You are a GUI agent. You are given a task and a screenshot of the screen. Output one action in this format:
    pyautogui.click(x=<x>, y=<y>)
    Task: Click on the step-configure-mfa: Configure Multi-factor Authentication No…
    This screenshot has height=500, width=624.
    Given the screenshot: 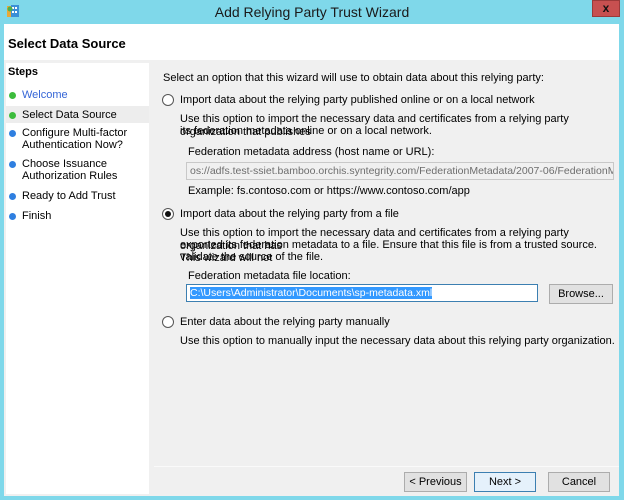 What is the action you would take?
    pyautogui.click(x=77, y=140)
    